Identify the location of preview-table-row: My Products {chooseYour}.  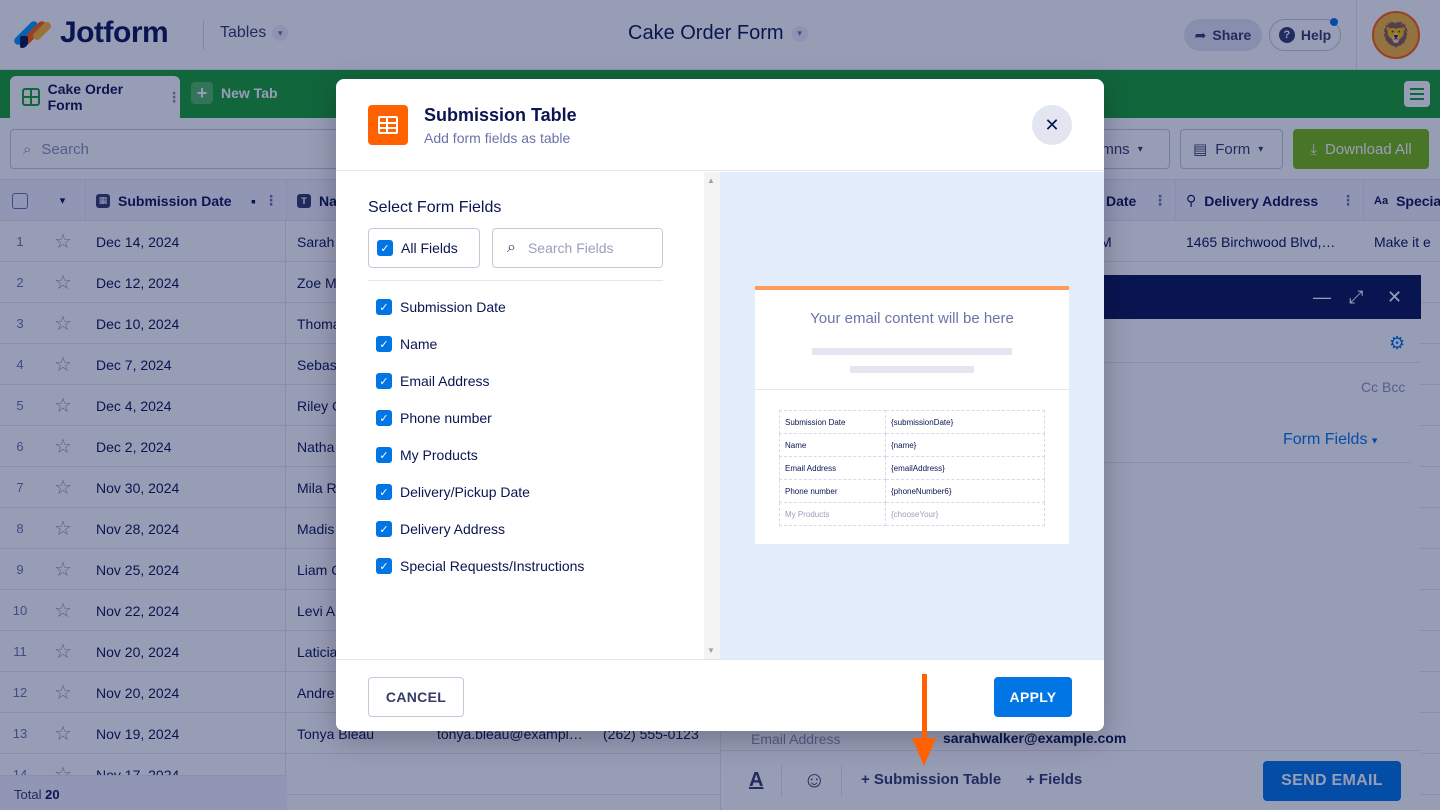
(912, 514).